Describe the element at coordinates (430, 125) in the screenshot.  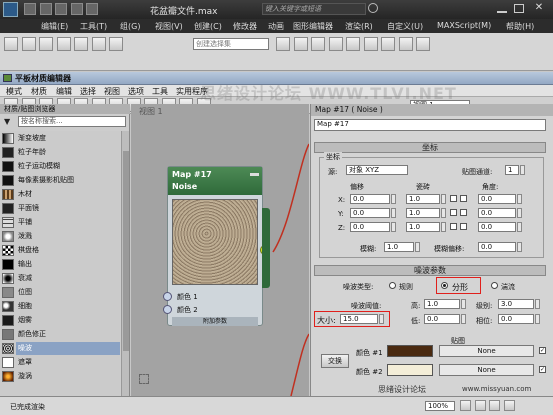
I see `map-name-field: Map #17` at that location.